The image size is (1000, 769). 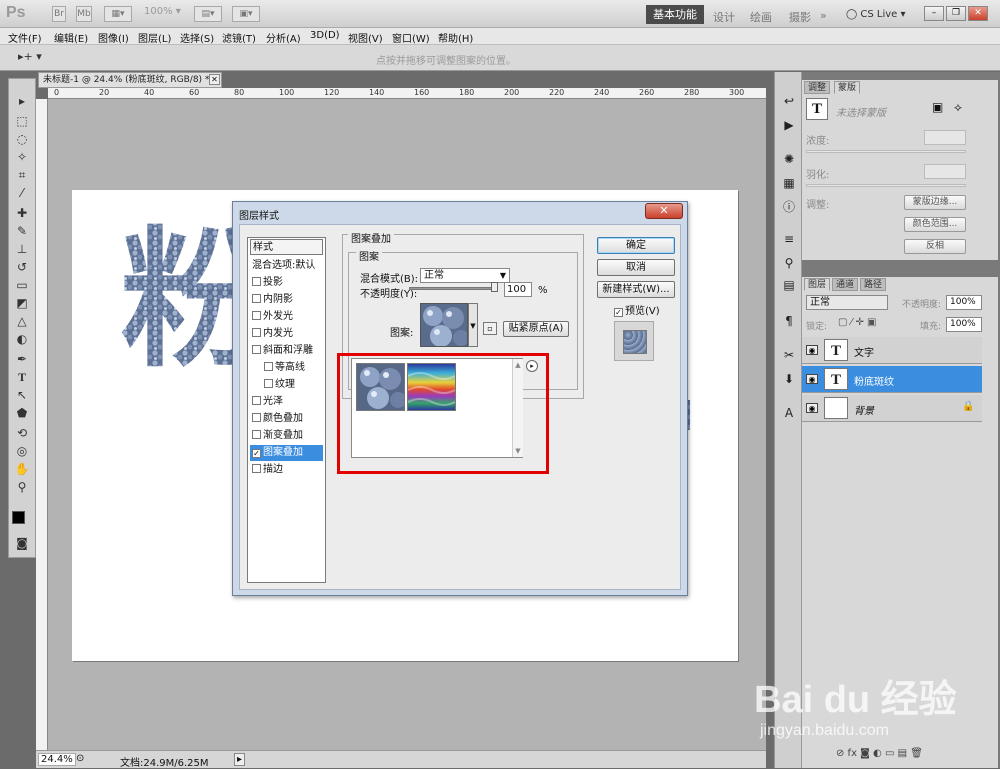 What do you see at coordinates (789, 125) in the screenshot?
I see `actions-panel-icon: ▶` at bounding box center [789, 125].